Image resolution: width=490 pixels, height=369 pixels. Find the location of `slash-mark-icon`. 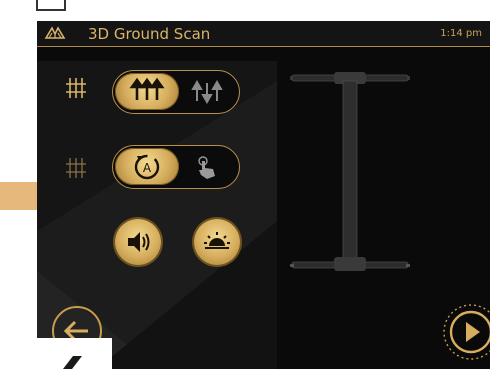

slash-mark-icon is located at coordinates (72, 362).